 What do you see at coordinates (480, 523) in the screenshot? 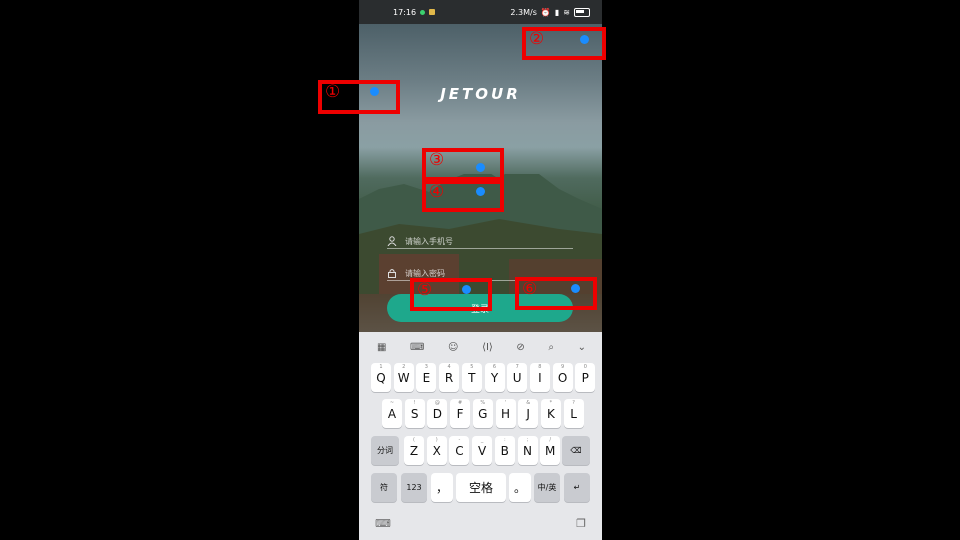
I see `keyboard-bottom-bar: ⌨ ❐` at bounding box center [480, 523].